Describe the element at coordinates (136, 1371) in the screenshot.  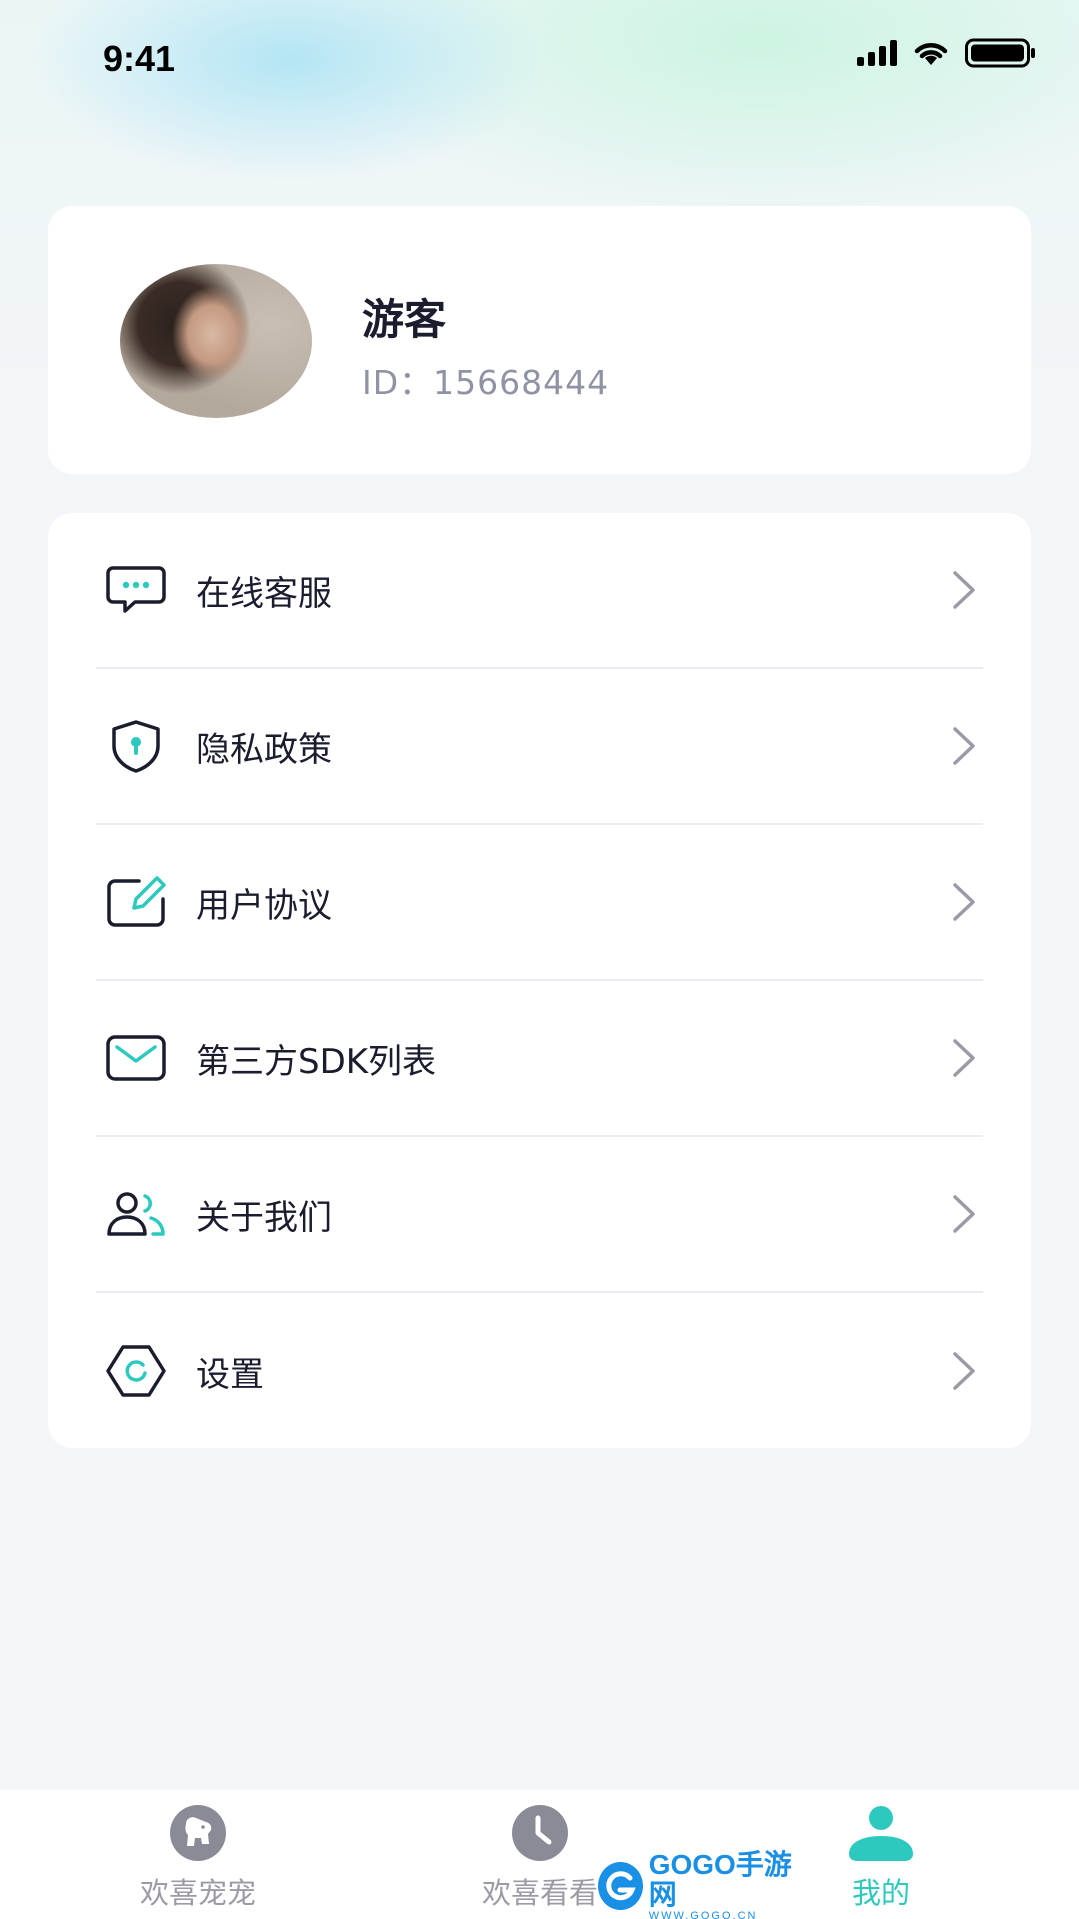
I see `gear-icon` at that location.